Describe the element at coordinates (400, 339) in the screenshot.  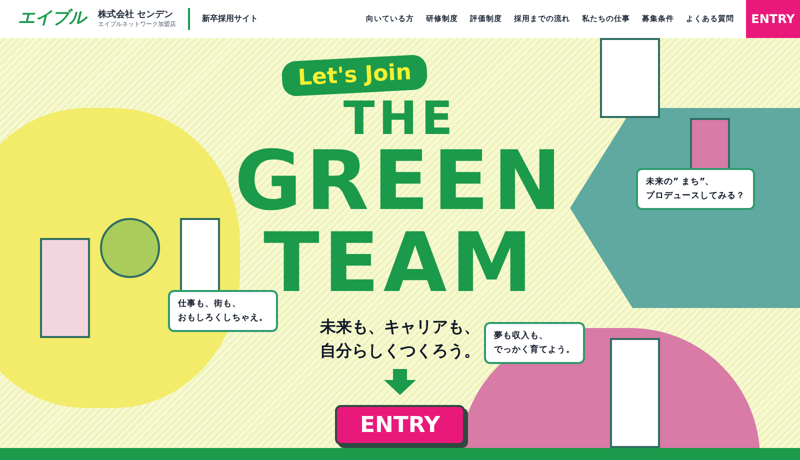
I see `tagline: 未来も、キャリアも、 自分らしくつくろう。` at that location.